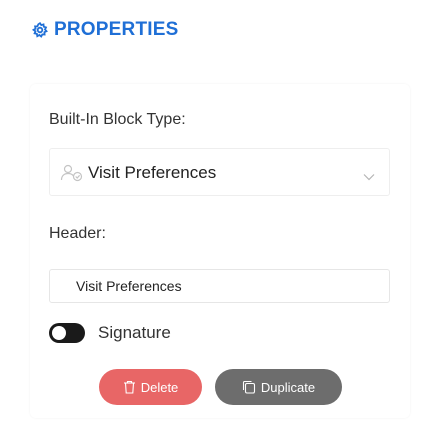 Image resolution: width=437 pixels, height=444 pixels. What do you see at coordinates (40, 30) in the screenshot?
I see `gear-icon` at bounding box center [40, 30].